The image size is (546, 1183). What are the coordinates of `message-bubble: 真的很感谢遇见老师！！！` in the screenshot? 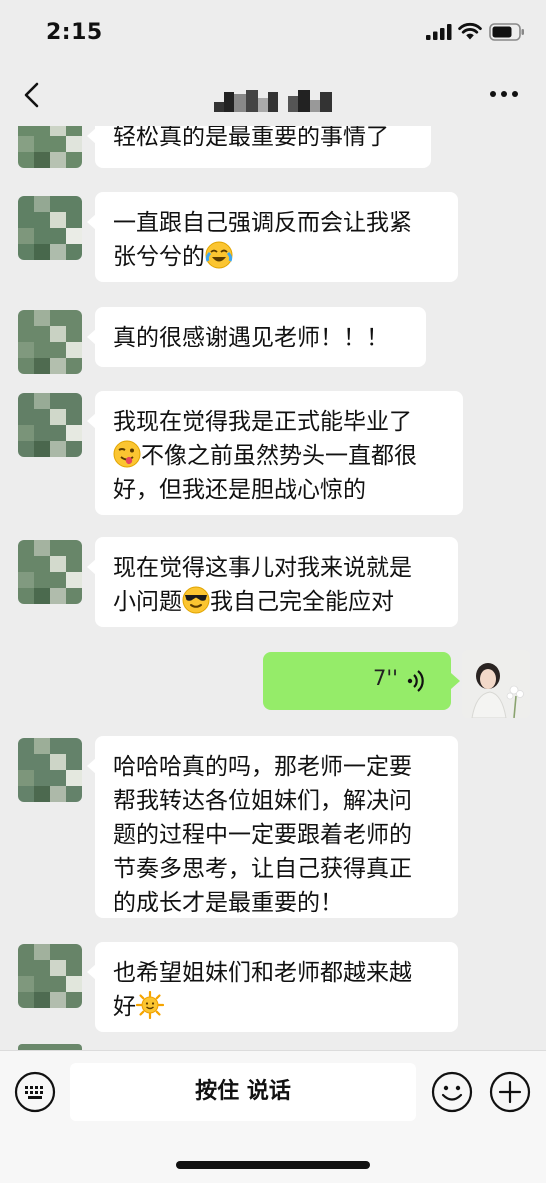 It's located at (256, 337).